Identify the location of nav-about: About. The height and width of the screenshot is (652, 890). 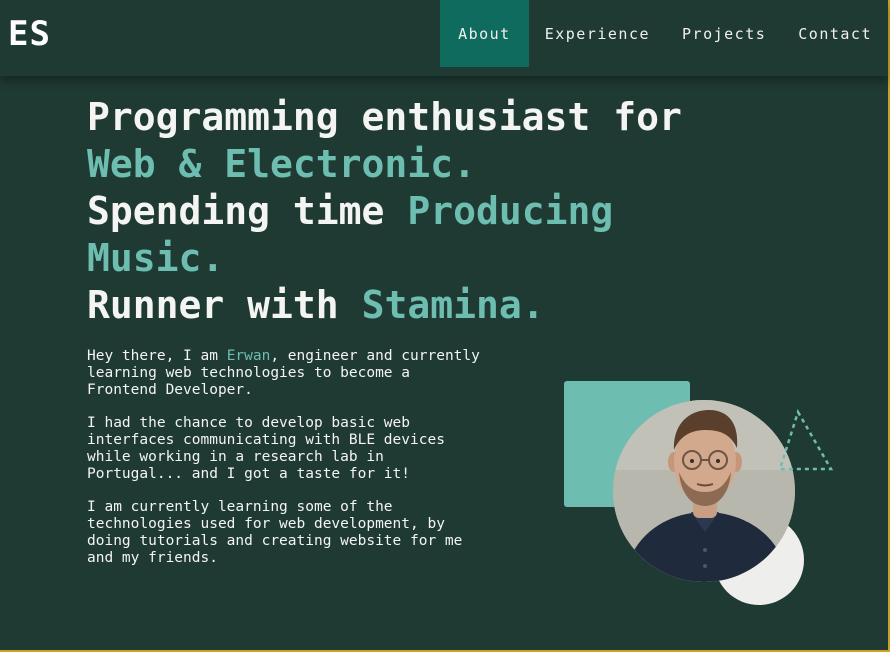
(484, 33).